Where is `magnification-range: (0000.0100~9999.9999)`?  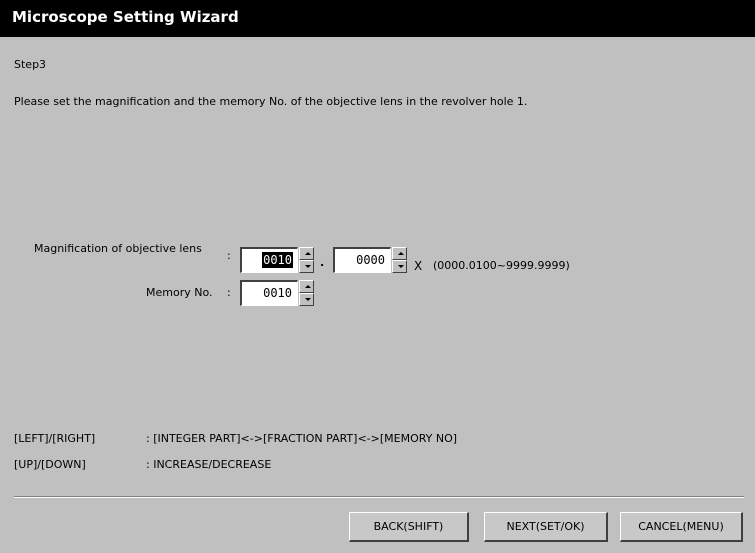 magnification-range: (0000.0100~9999.9999) is located at coordinates (501, 265).